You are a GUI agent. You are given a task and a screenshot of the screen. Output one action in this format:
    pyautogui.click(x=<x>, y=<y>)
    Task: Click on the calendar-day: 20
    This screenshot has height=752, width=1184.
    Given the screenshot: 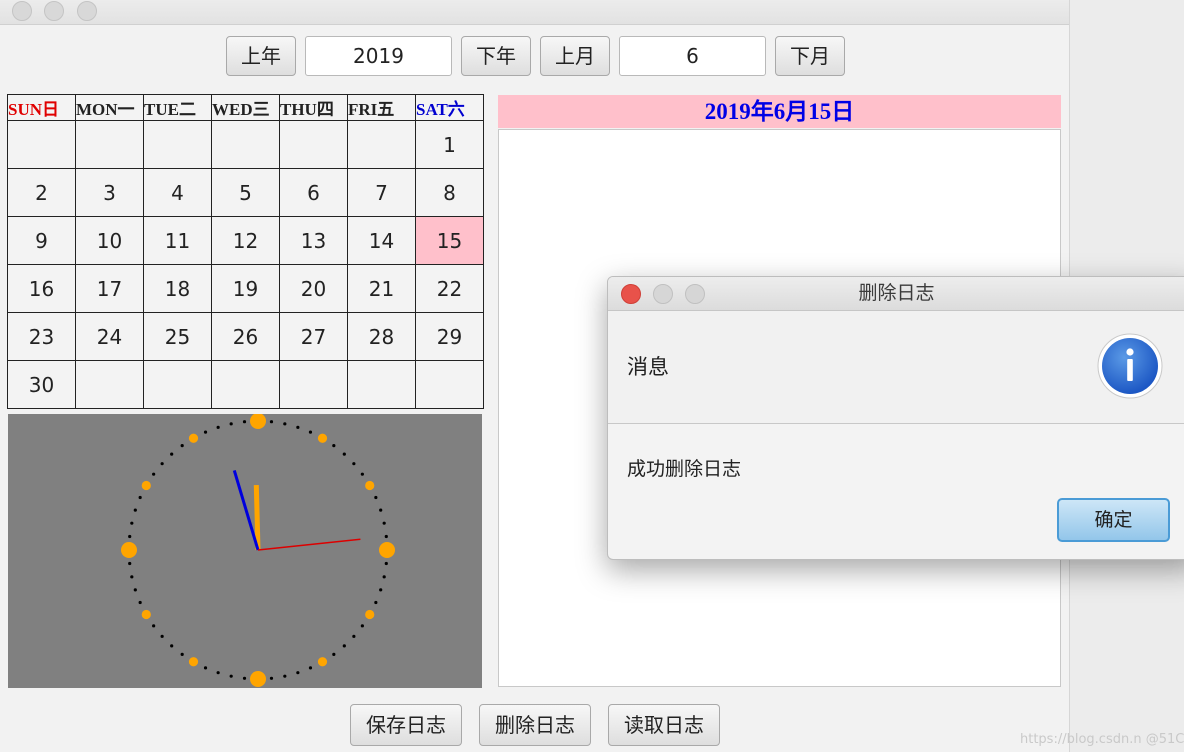 What is the action you would take?
    pyautogui.click(x=313, y=288)
    